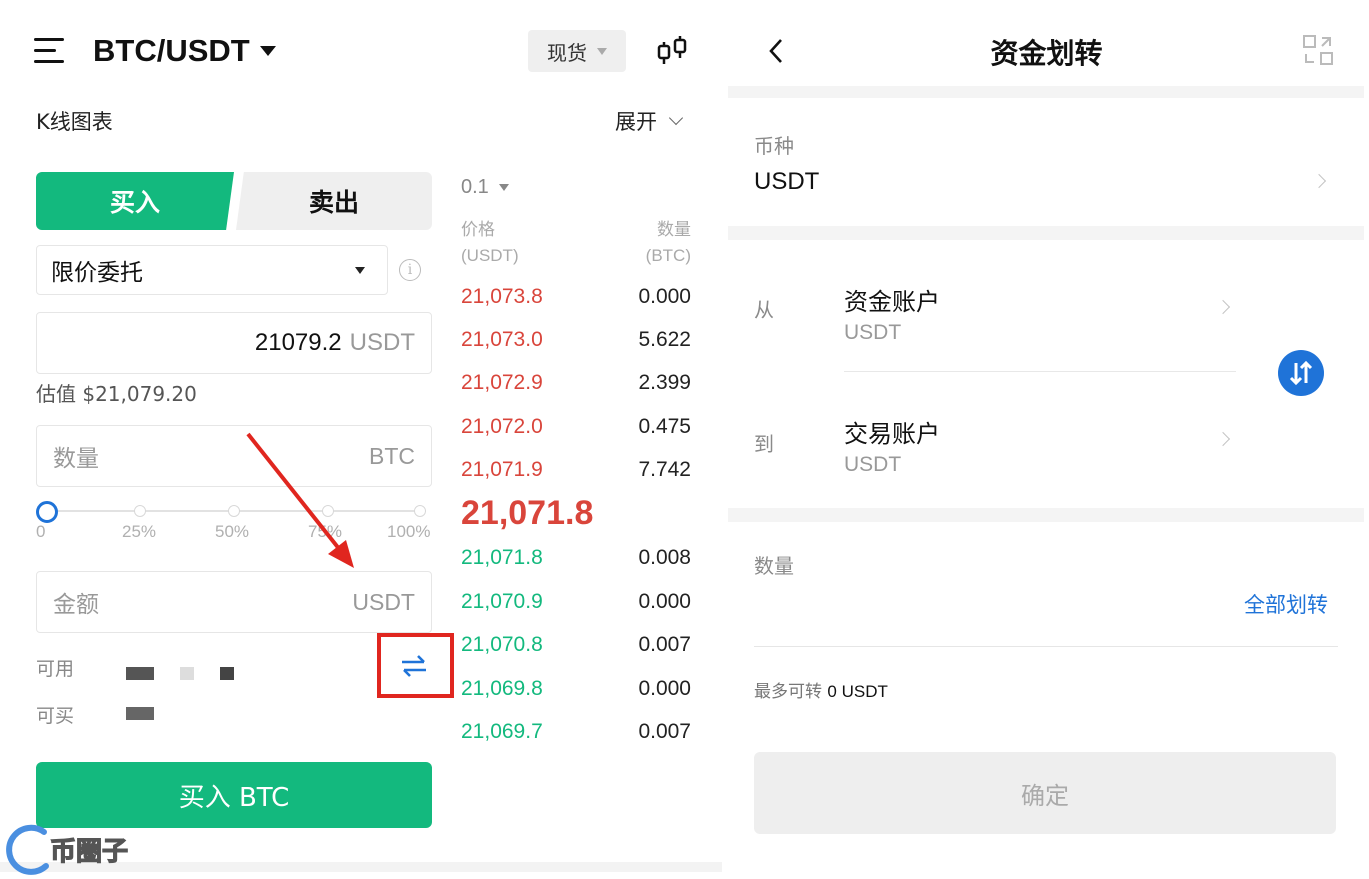 The width and height of the screenshot is (1369, 879). What do you see at coordinates (774, 146) in the screenshot?
I see `currency-label: 币种` at bounding box center [774, 146].